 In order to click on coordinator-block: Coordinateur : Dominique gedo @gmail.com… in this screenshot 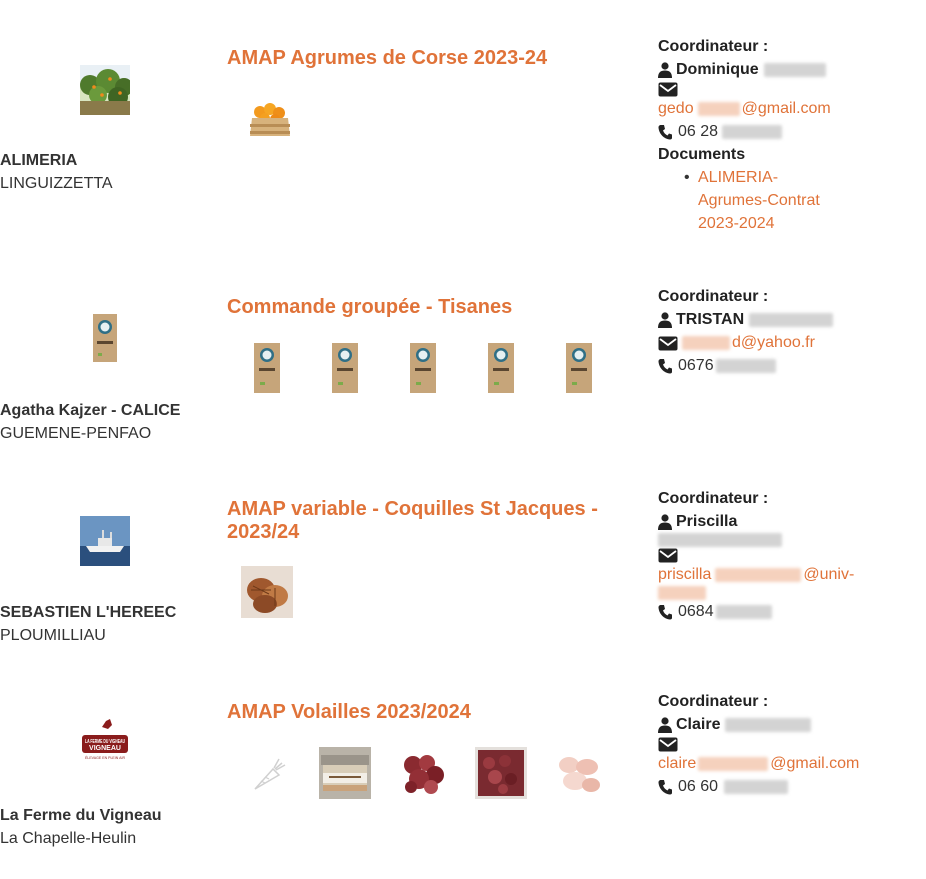, I will do `click(788, 135)`.